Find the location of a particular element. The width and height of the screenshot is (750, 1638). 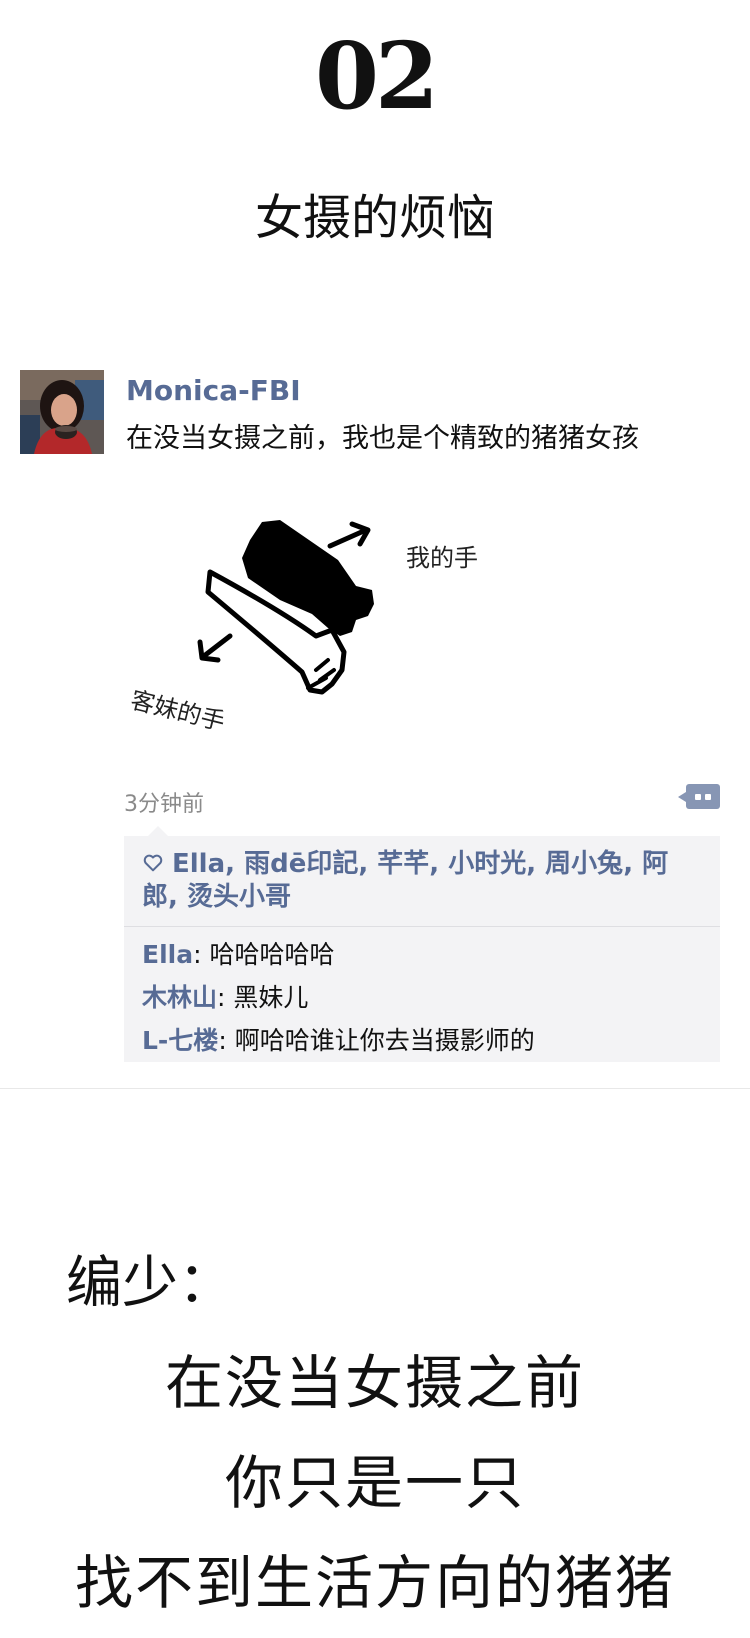

comment-author: Ella is located at coordinates (167, 954).